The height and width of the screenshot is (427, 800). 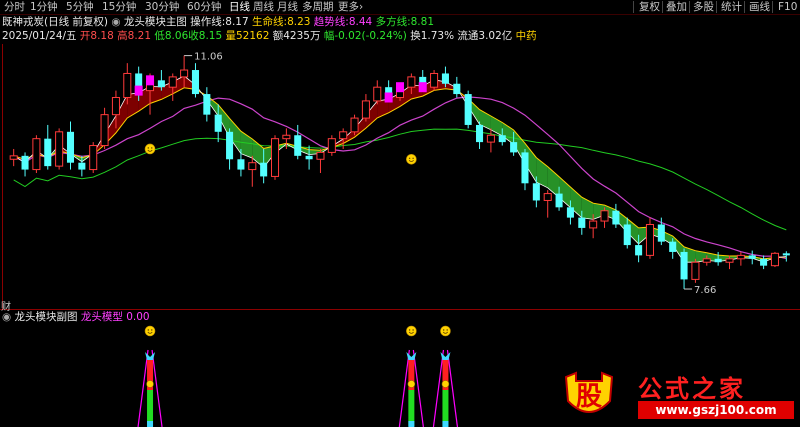 I want to click on op-line-value: 8.17, so click(x=237, y=22).